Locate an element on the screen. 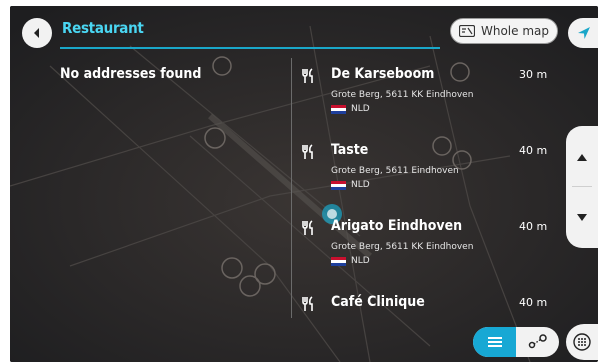 This screenshot has width=598, height=364. keyboard-button is located at coordinates (582, 342).